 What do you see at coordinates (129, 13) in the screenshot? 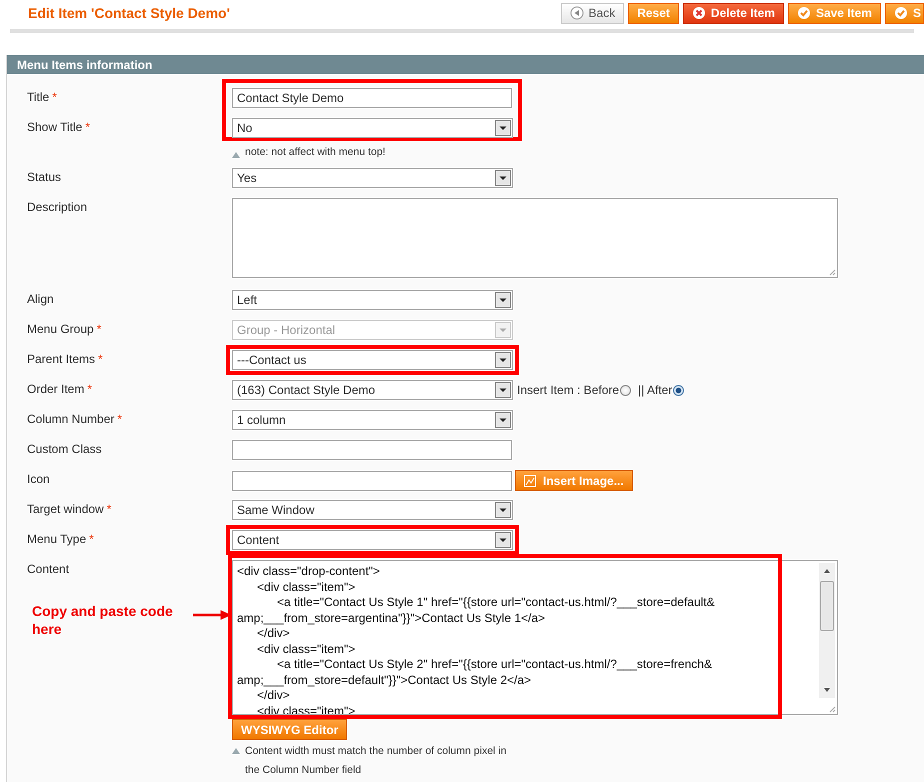
I see `page-title: Edit Item 'Contact Style Demo'` at bounding box center [129, 13].